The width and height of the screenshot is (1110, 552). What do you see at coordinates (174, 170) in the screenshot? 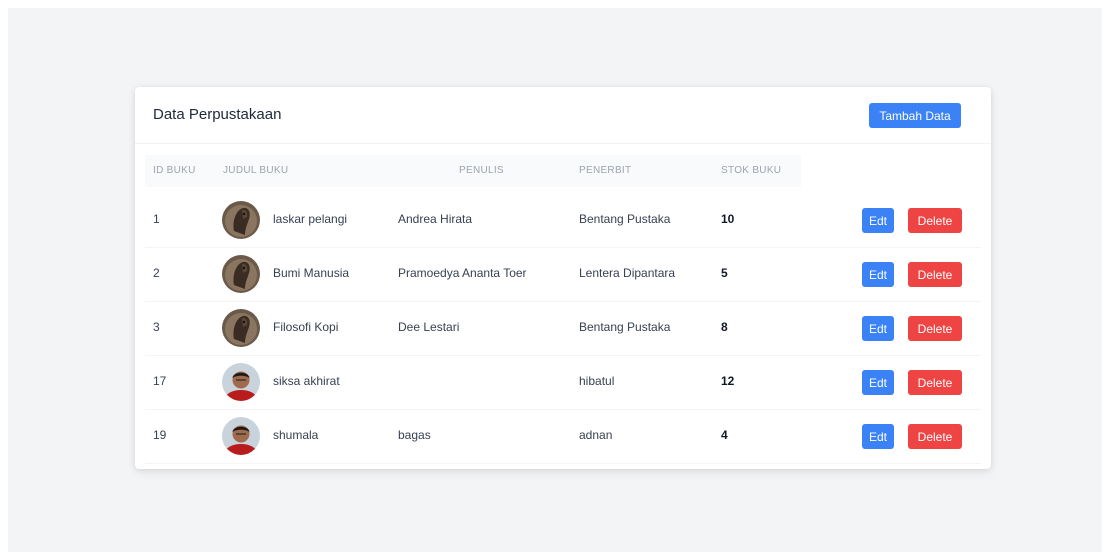
I see `column-header-id: ID BUKU` at bounding box center [174, 170].